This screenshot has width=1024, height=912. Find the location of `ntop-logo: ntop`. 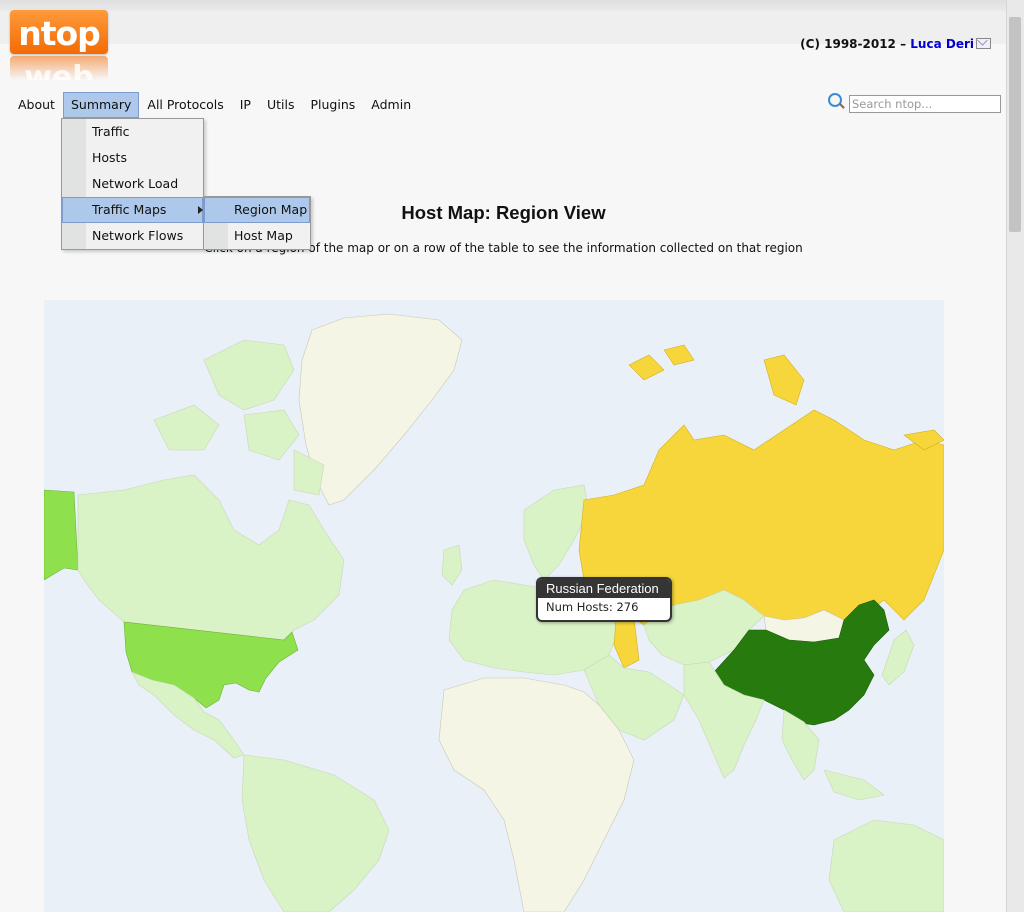

ntop-logo: ntop is located at coordinates (59, 32).